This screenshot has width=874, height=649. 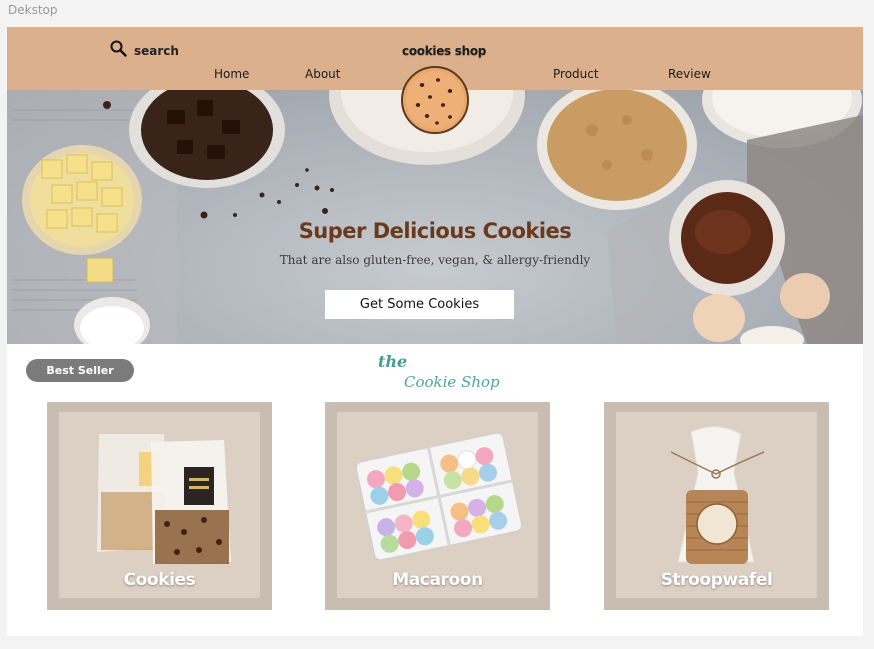 I want to click on search-label: search, so click(x=156, y=51).